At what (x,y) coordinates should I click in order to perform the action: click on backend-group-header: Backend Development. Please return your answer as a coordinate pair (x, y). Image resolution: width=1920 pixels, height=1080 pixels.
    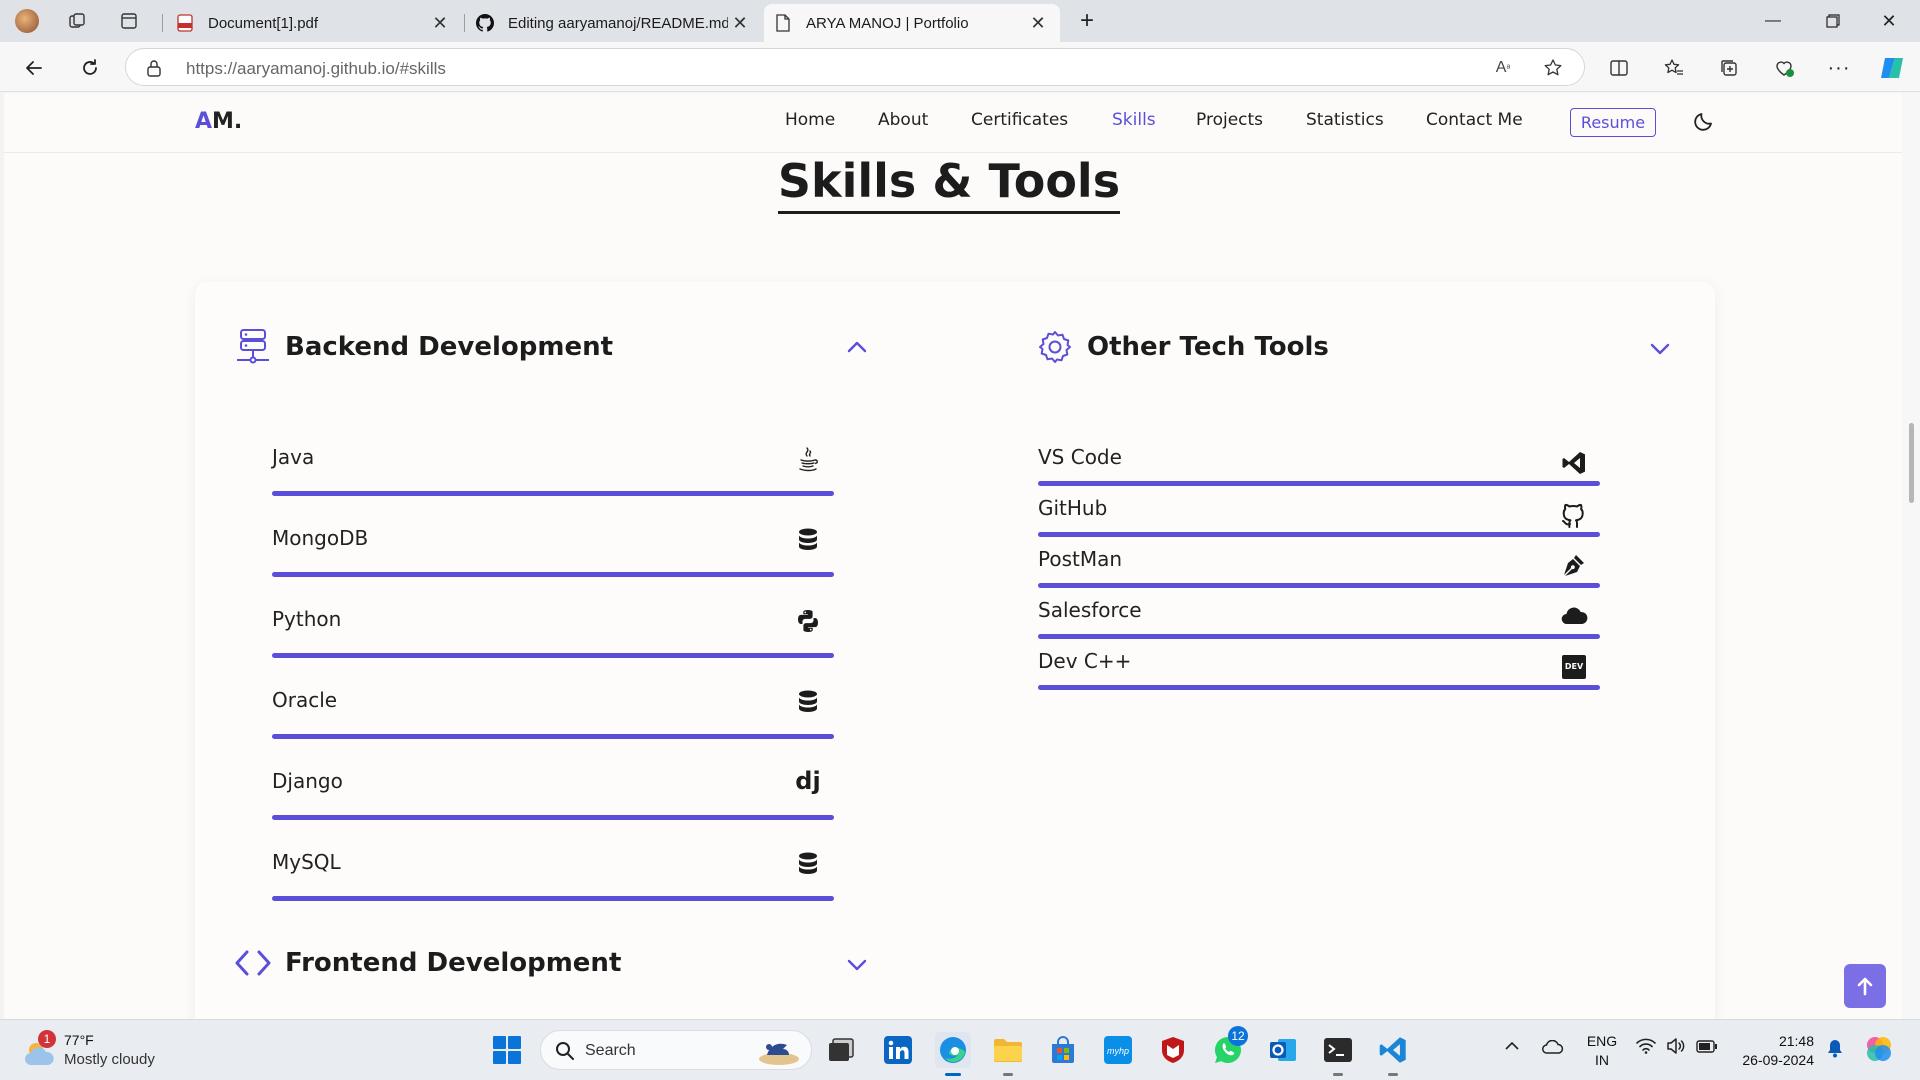
    Looking at the image, I should click on (423, 347).